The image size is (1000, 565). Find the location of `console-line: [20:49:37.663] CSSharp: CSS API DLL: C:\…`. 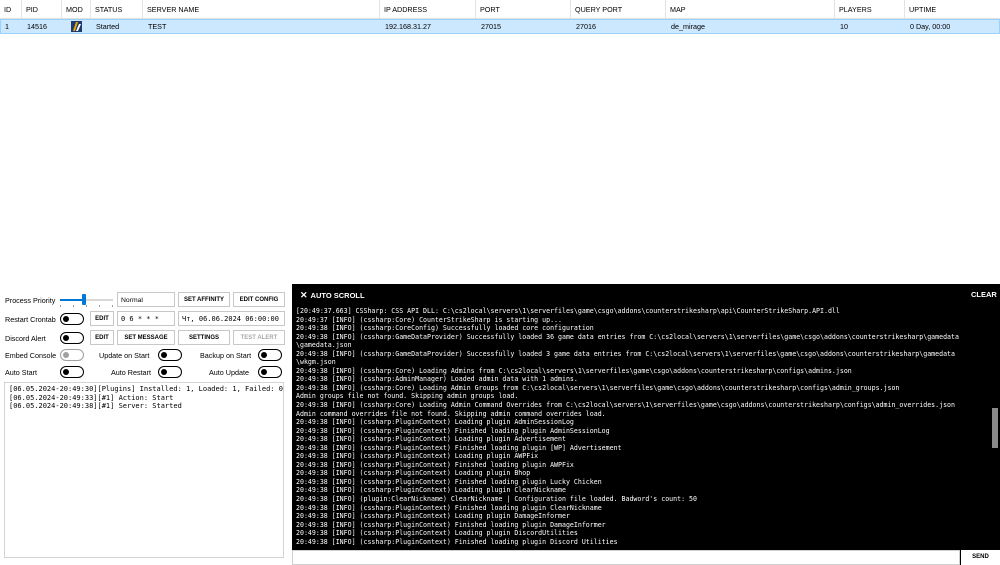

console-line: [20:49:37.663] CSSharp: CSS API DLL: C:\… is located at coordinates (568, 311).